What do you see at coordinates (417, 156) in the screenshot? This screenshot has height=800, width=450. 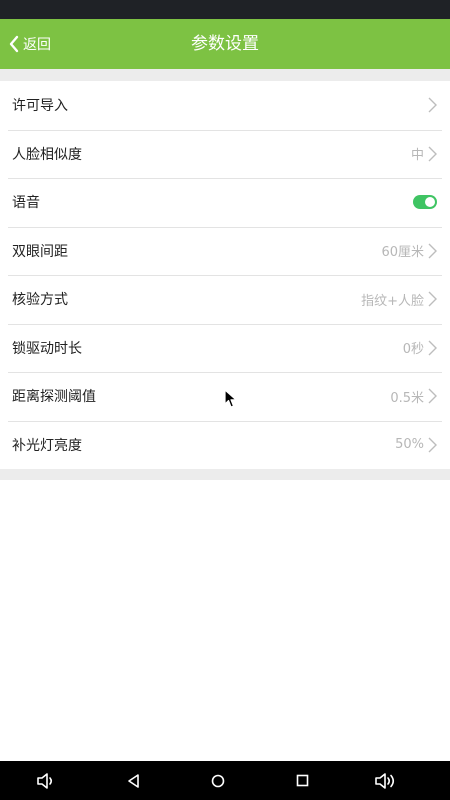 I see `setting-value: 中` at bounding box center [417, 156].